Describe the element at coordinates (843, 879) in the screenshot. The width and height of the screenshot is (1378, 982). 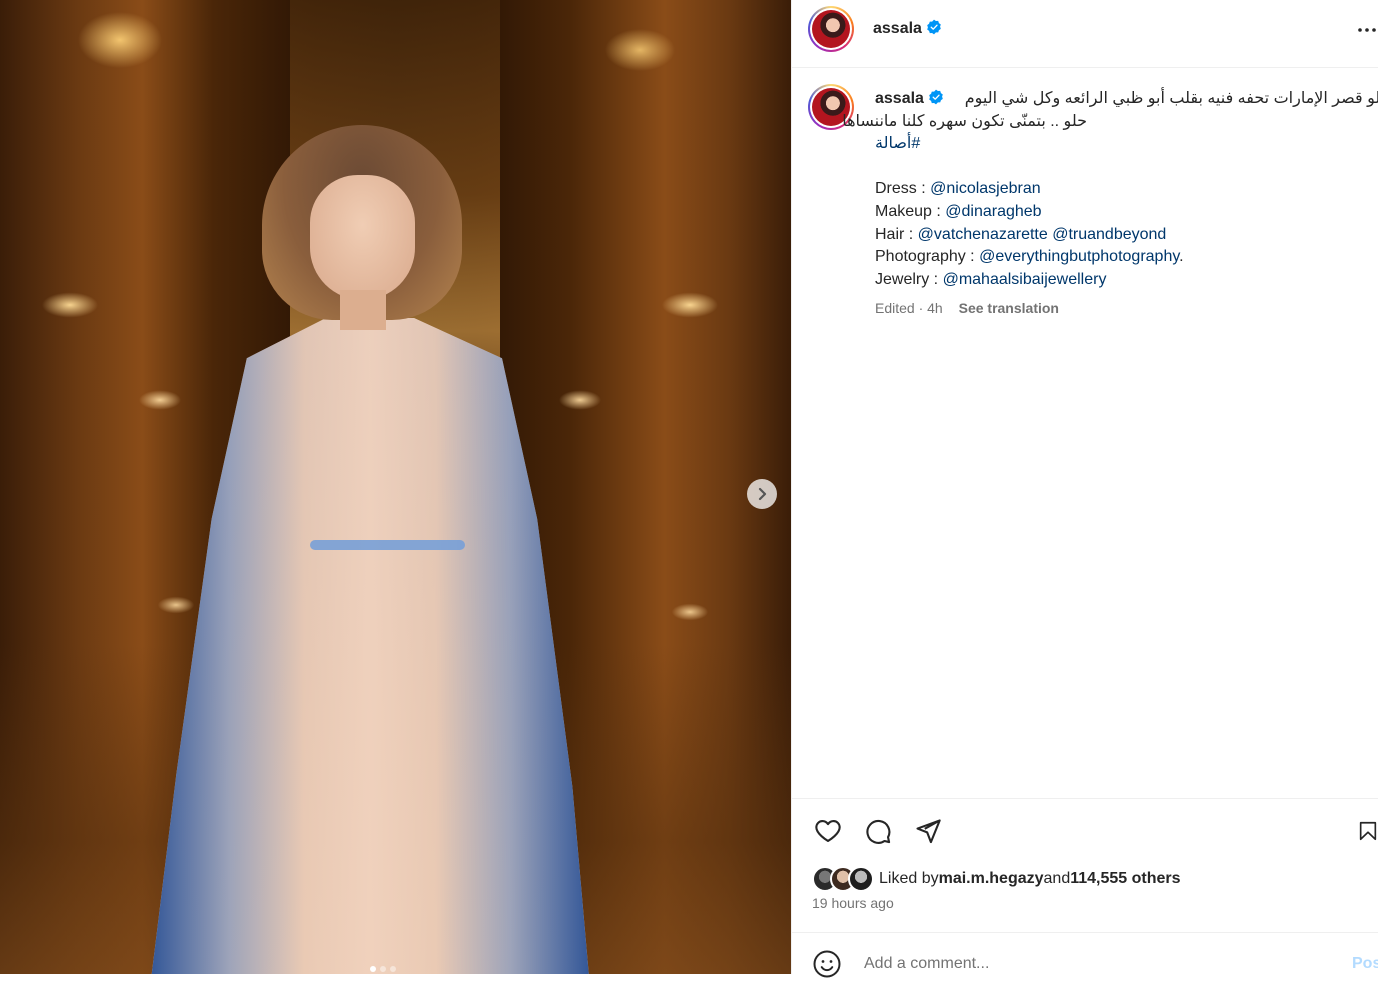
I see `liker-avatars` at that location.